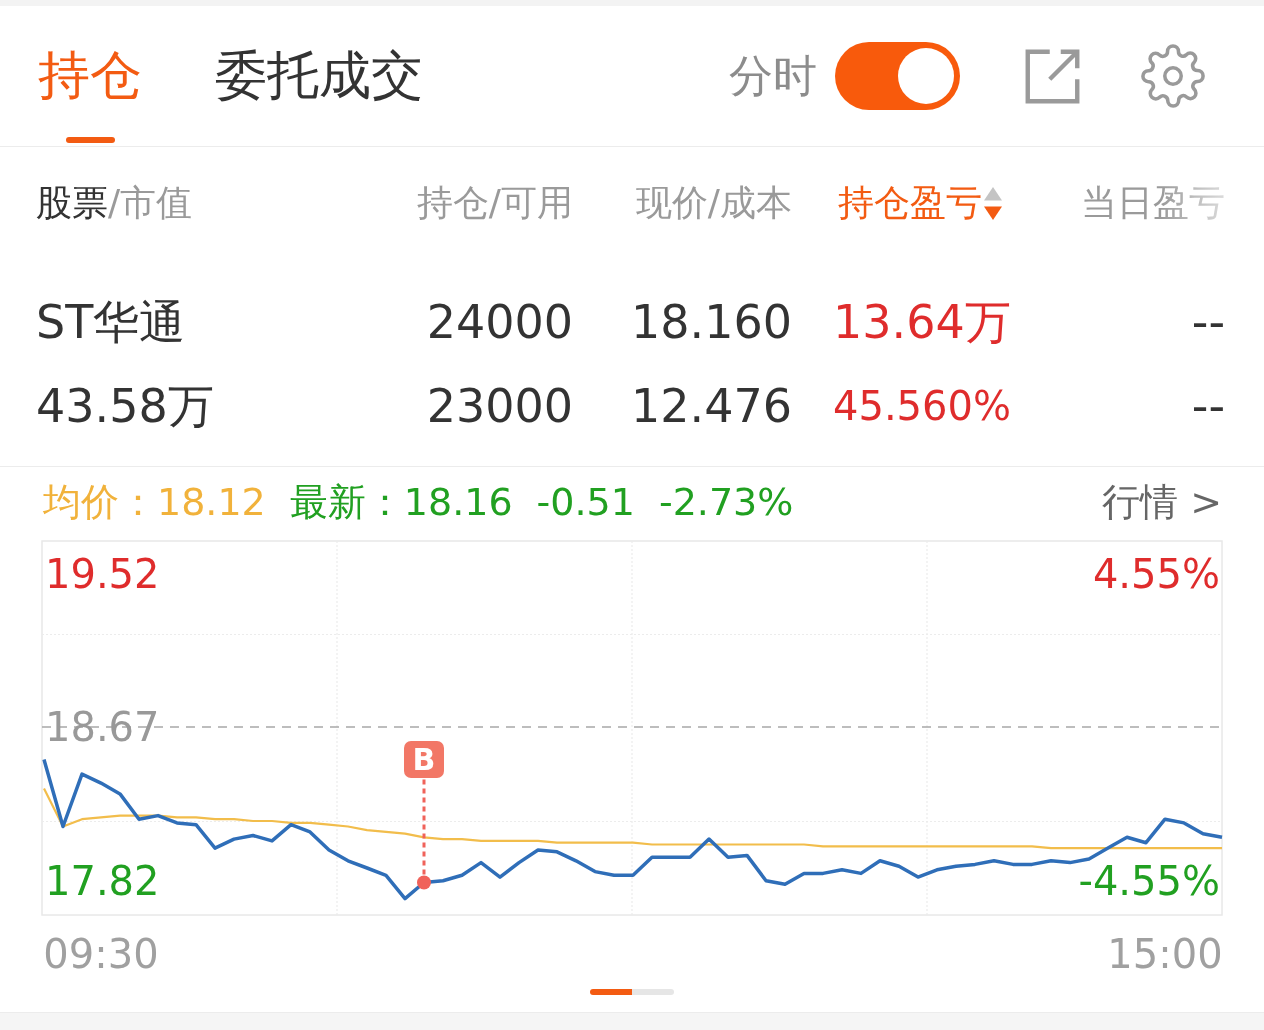 This screenshot has width=1264, height=1030. What do you see at coordinates (100, 502) in the screenshot?
I see `average-price-label: 均价：` at bounding box center [100, 502].